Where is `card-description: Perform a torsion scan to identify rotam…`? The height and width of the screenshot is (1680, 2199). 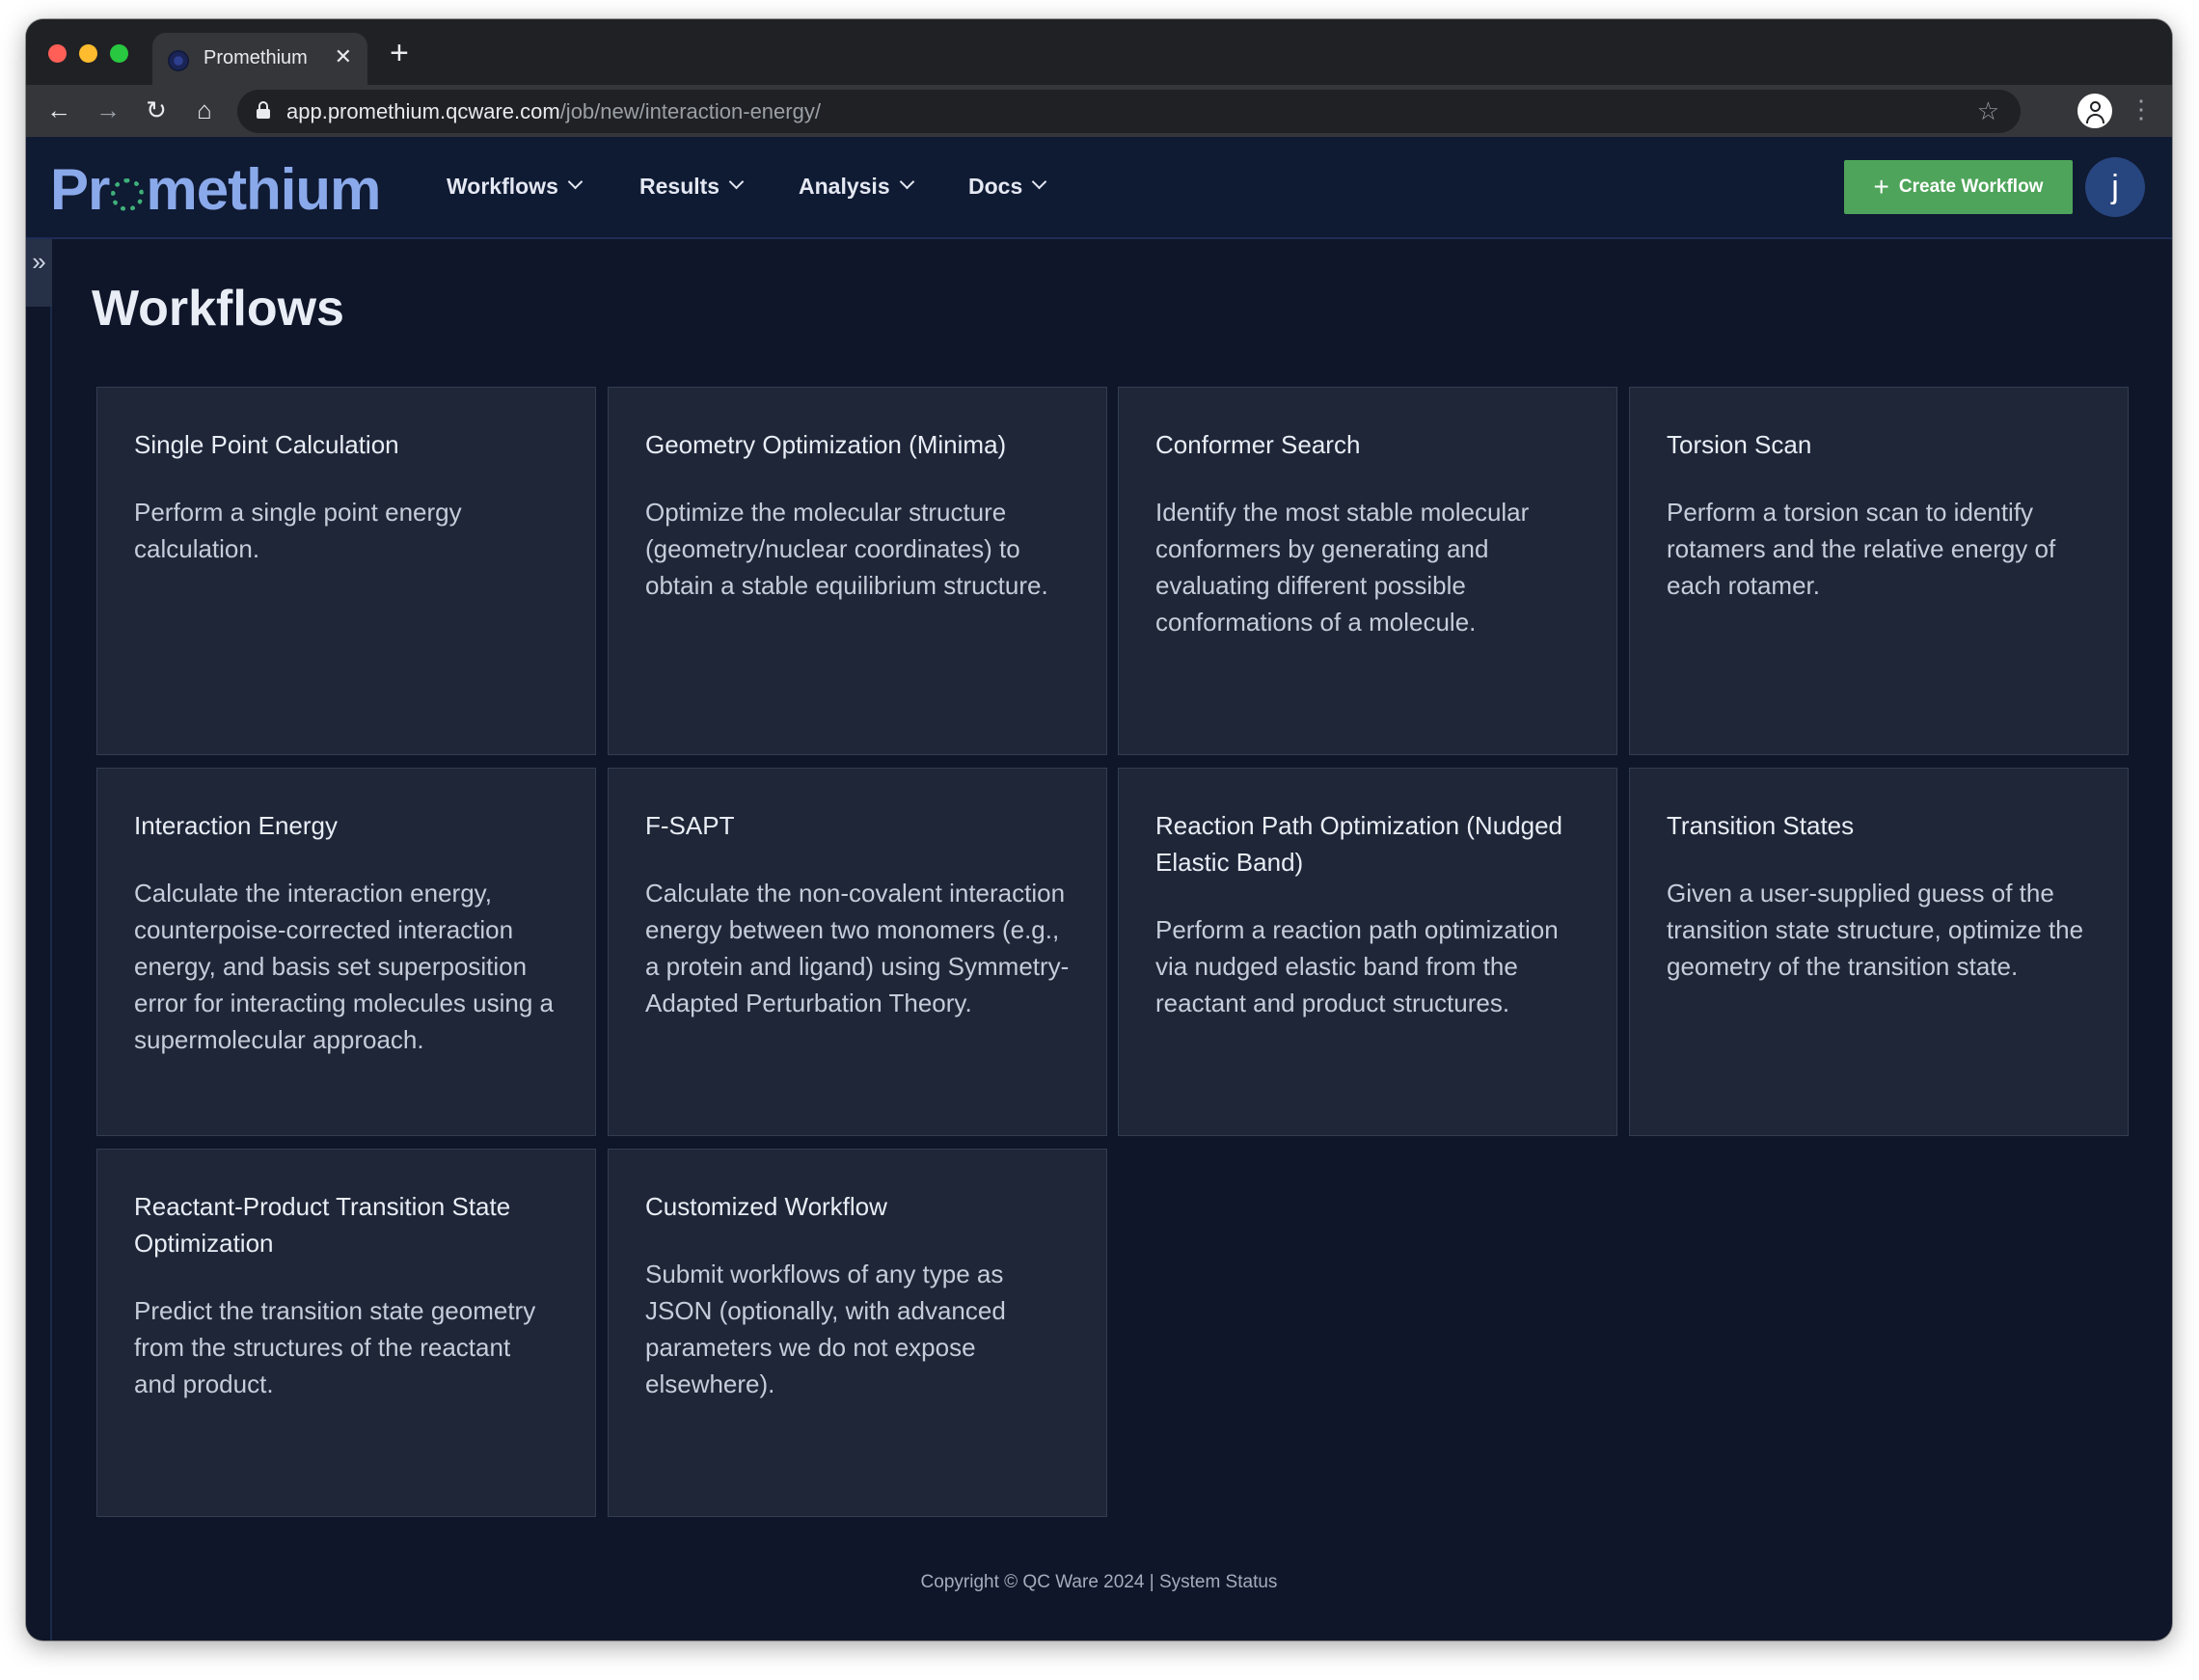 card-description: Perform a torsion scan to identify rotam… is located at coordinates (1862, 549).